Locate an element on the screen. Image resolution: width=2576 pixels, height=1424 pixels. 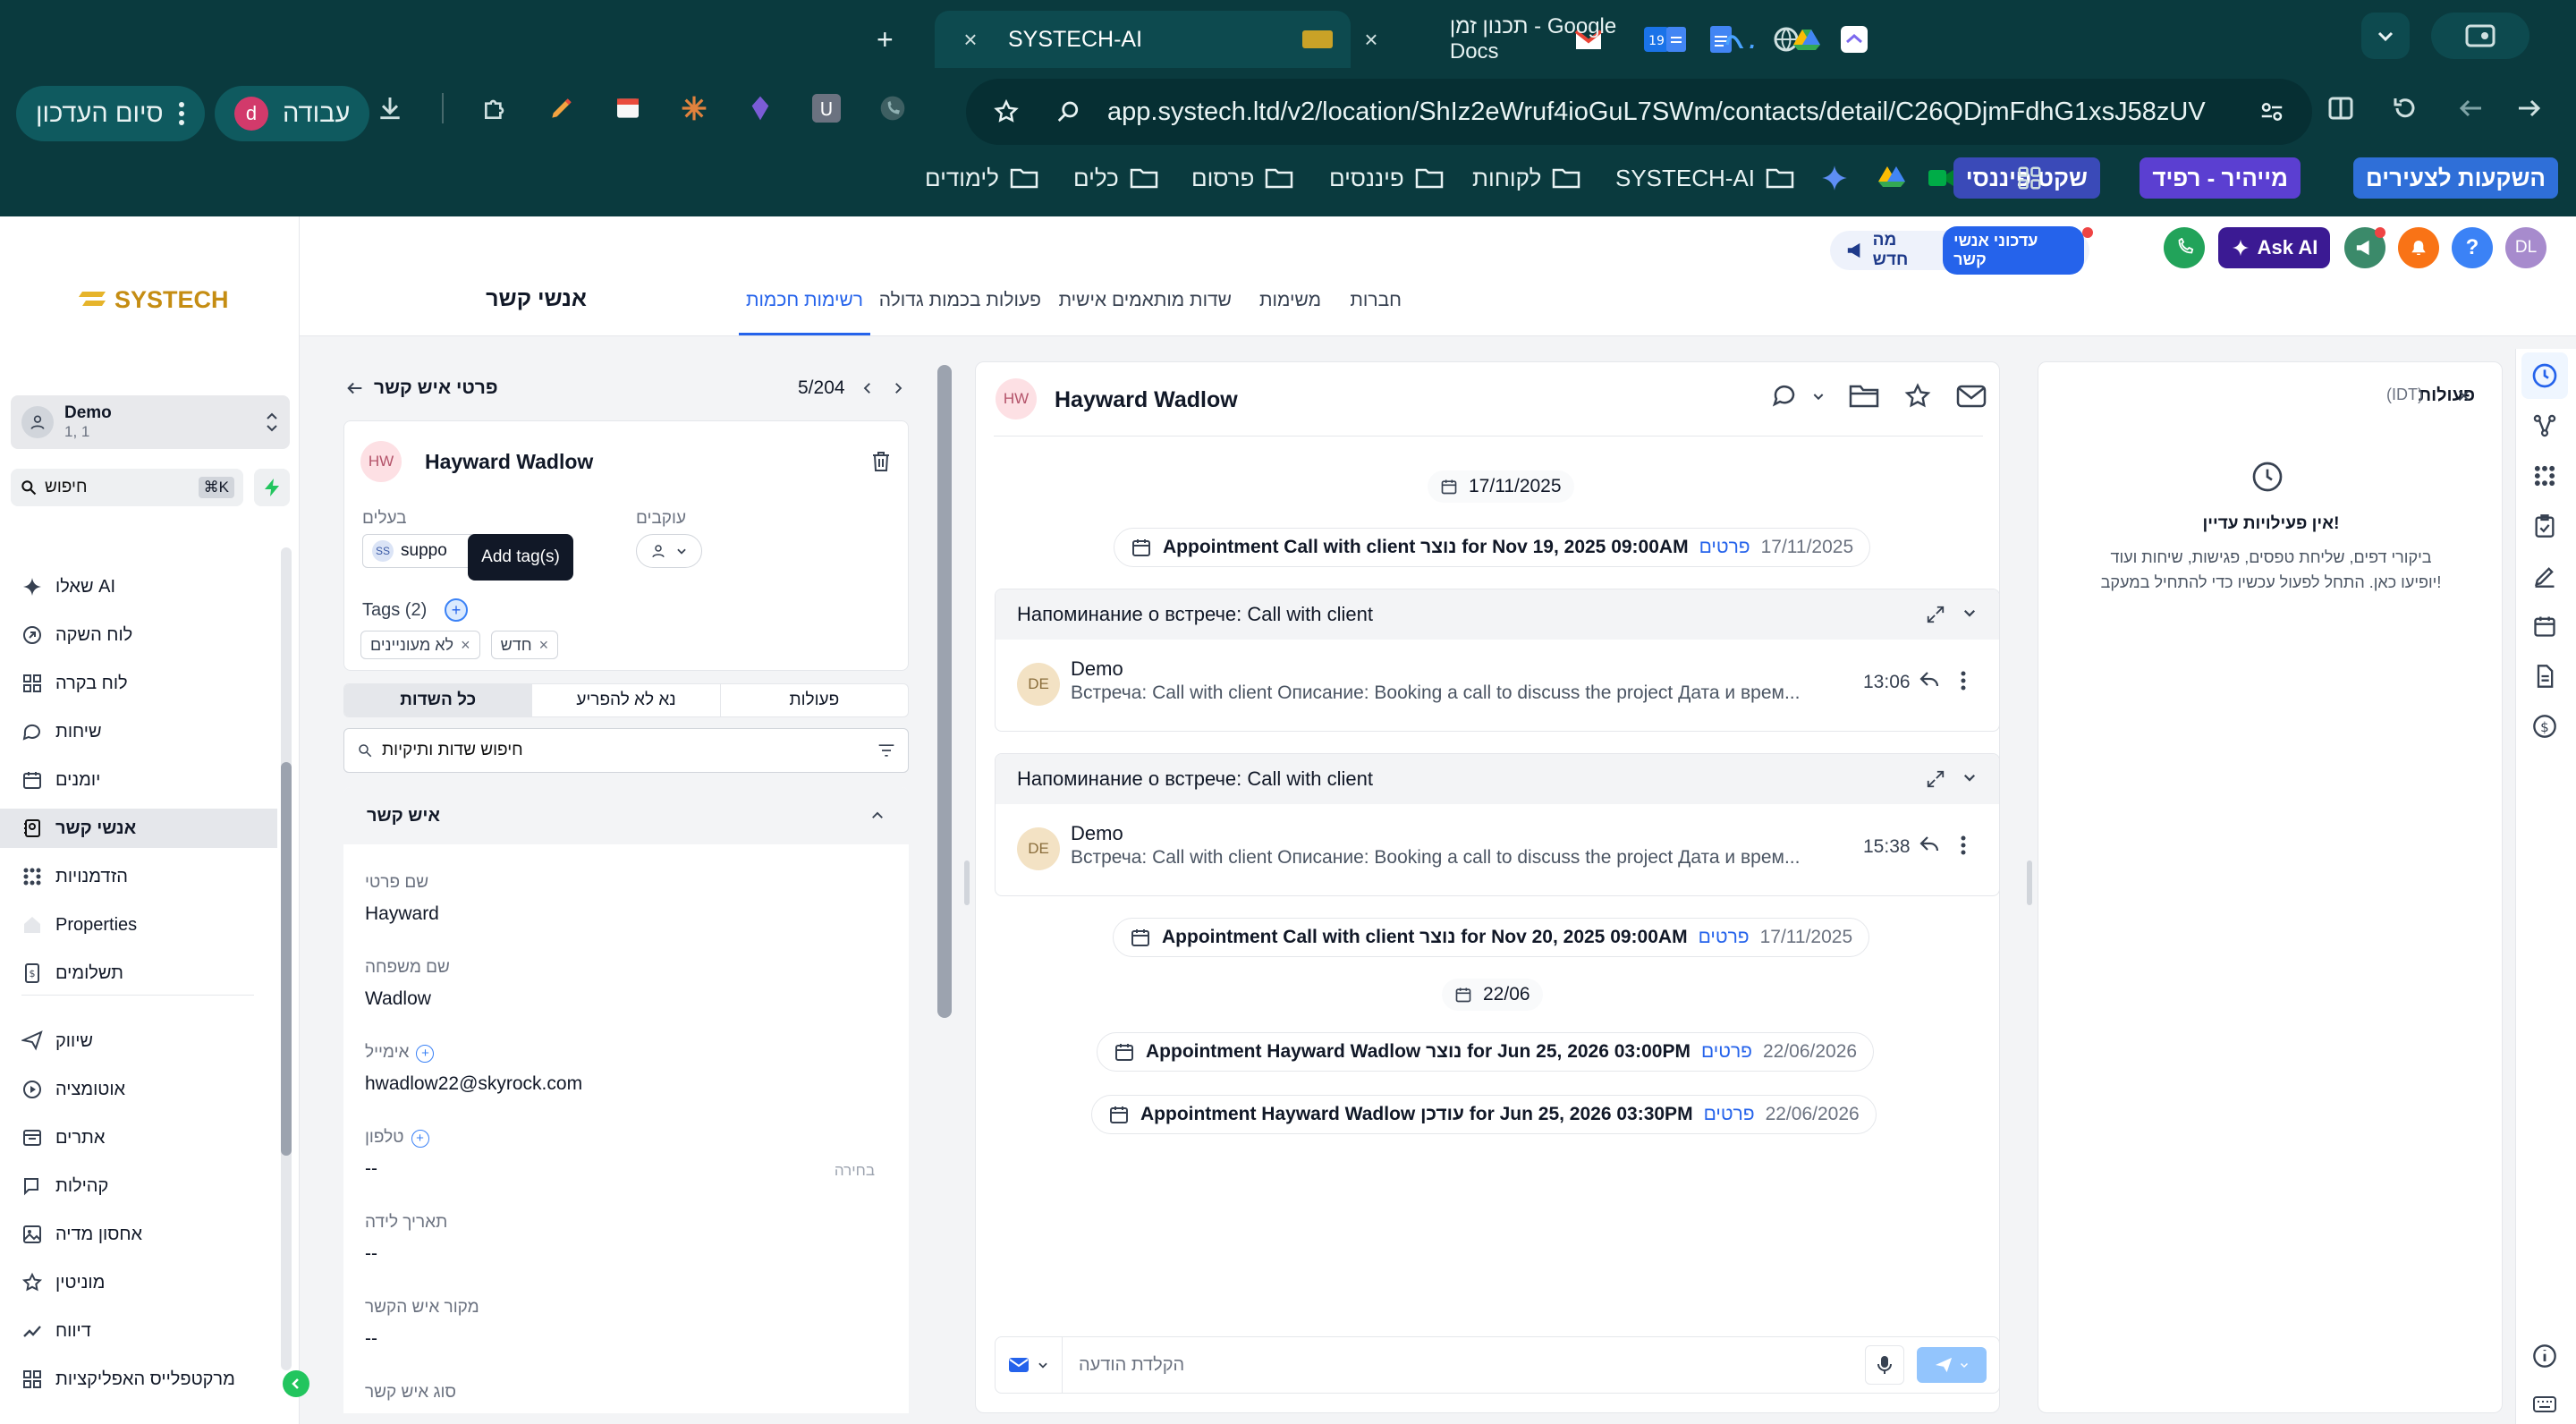
store-extension-icon is located at coordinates (628, 108).